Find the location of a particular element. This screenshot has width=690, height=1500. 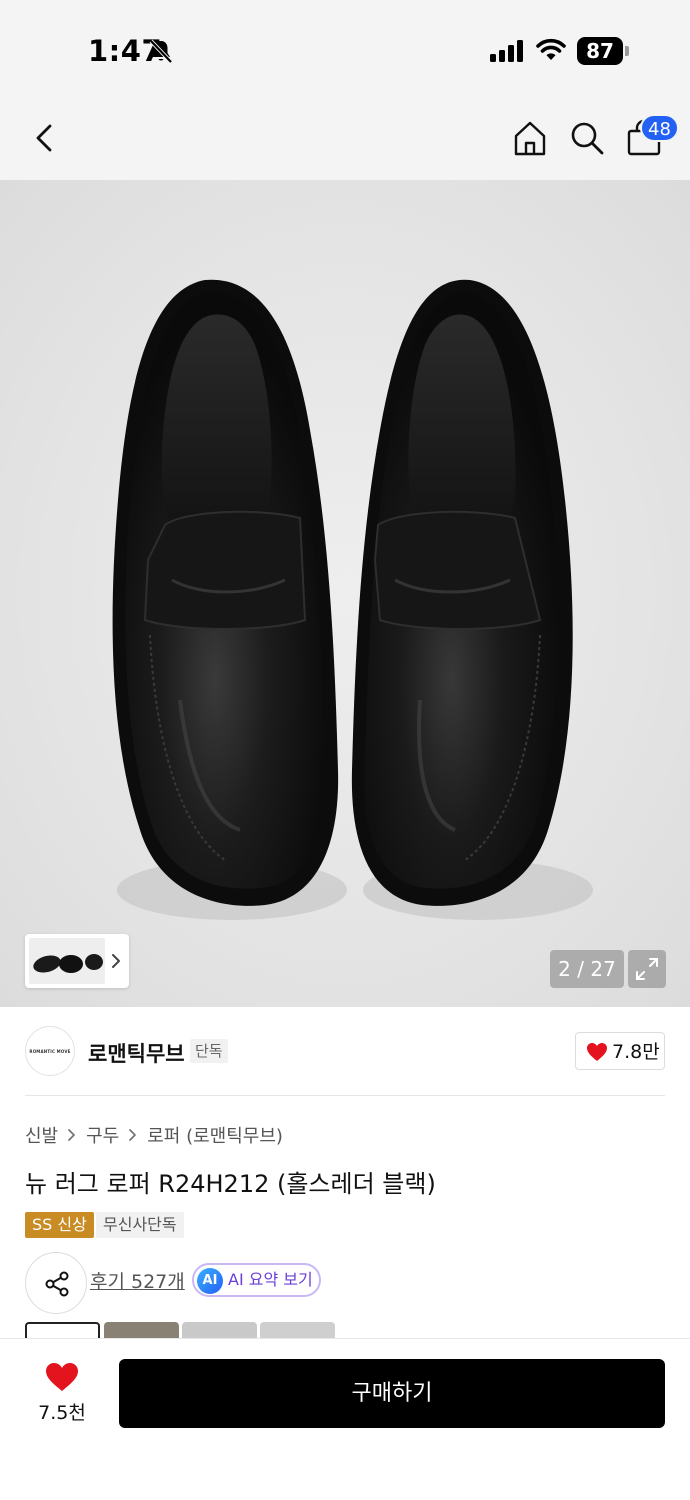

image-counter: 2 / 27 is located at coordinates (587, 969).